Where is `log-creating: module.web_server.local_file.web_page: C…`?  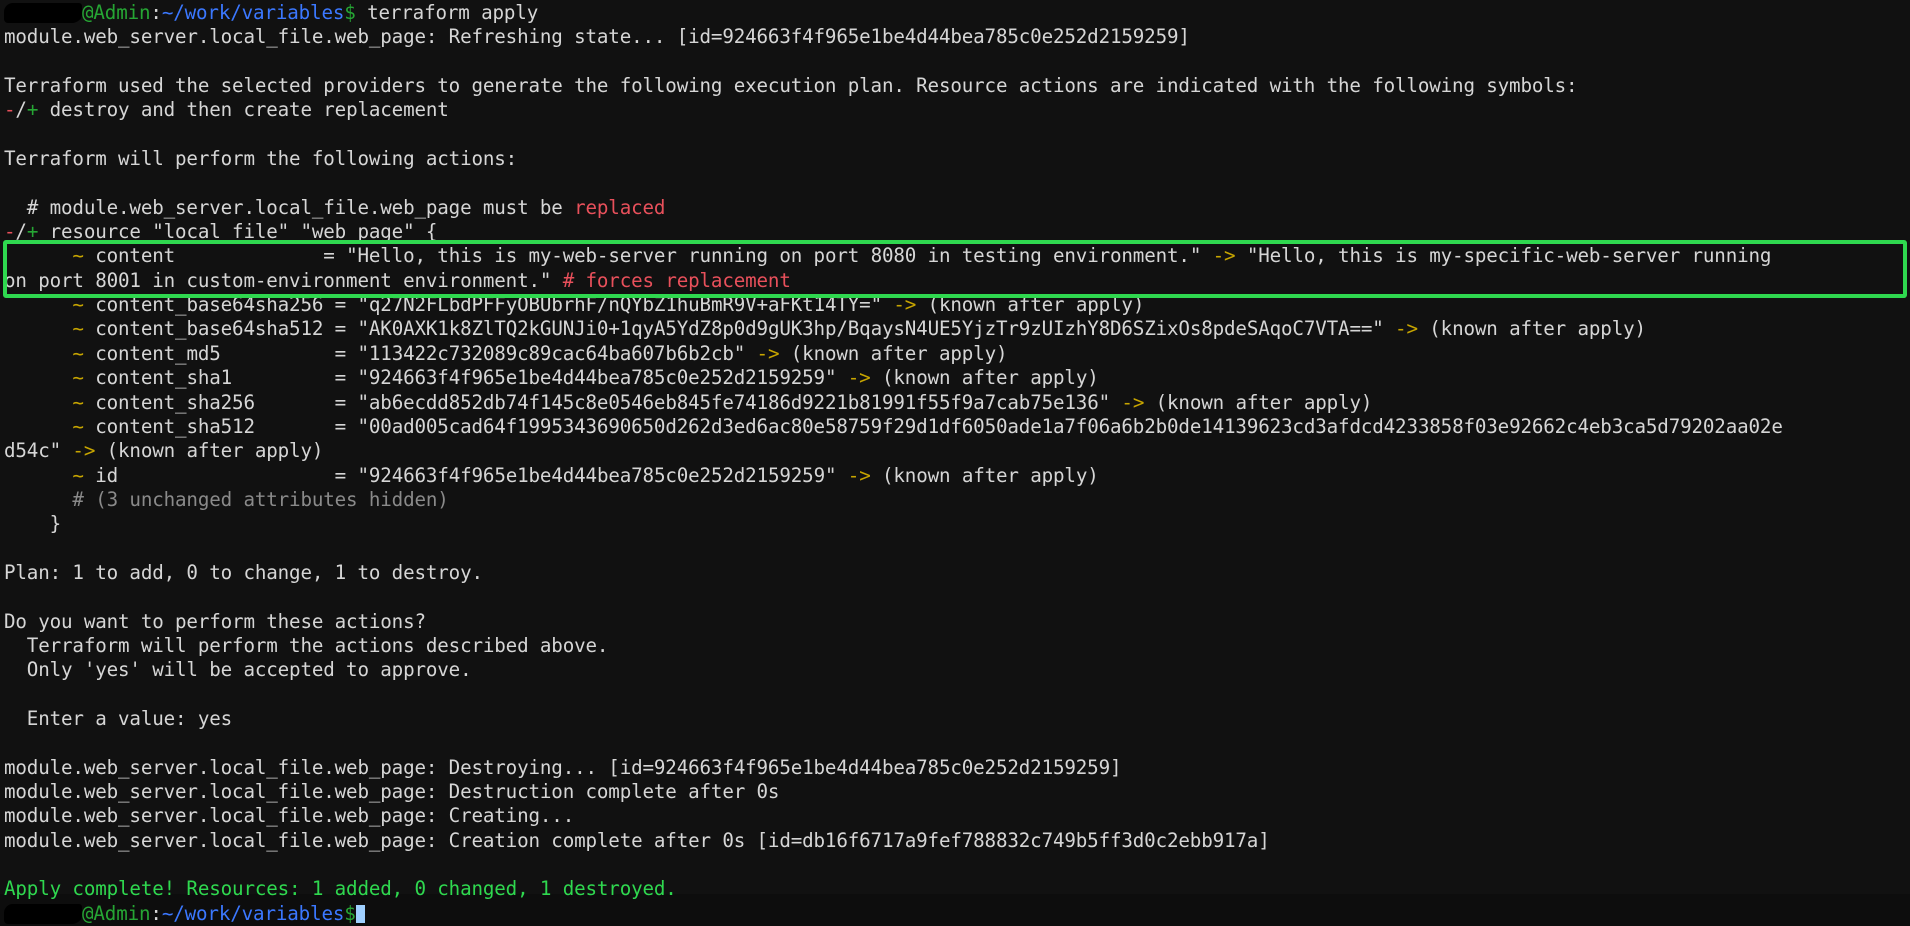 log-creating: module.web_server.local_file.web_page: C… is located at coordinates (289, 816).